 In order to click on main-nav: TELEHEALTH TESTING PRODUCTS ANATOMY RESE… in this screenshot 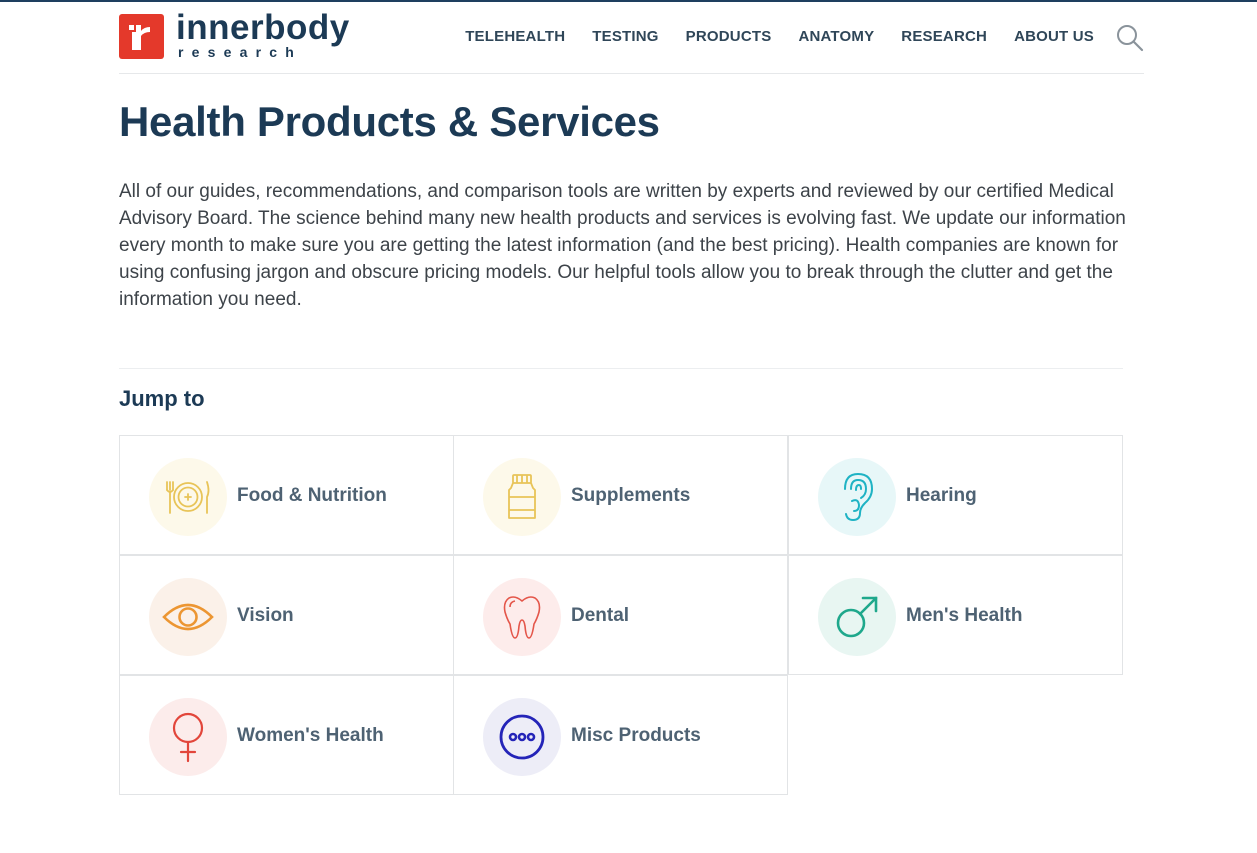, I will do `click(779, 37)`.